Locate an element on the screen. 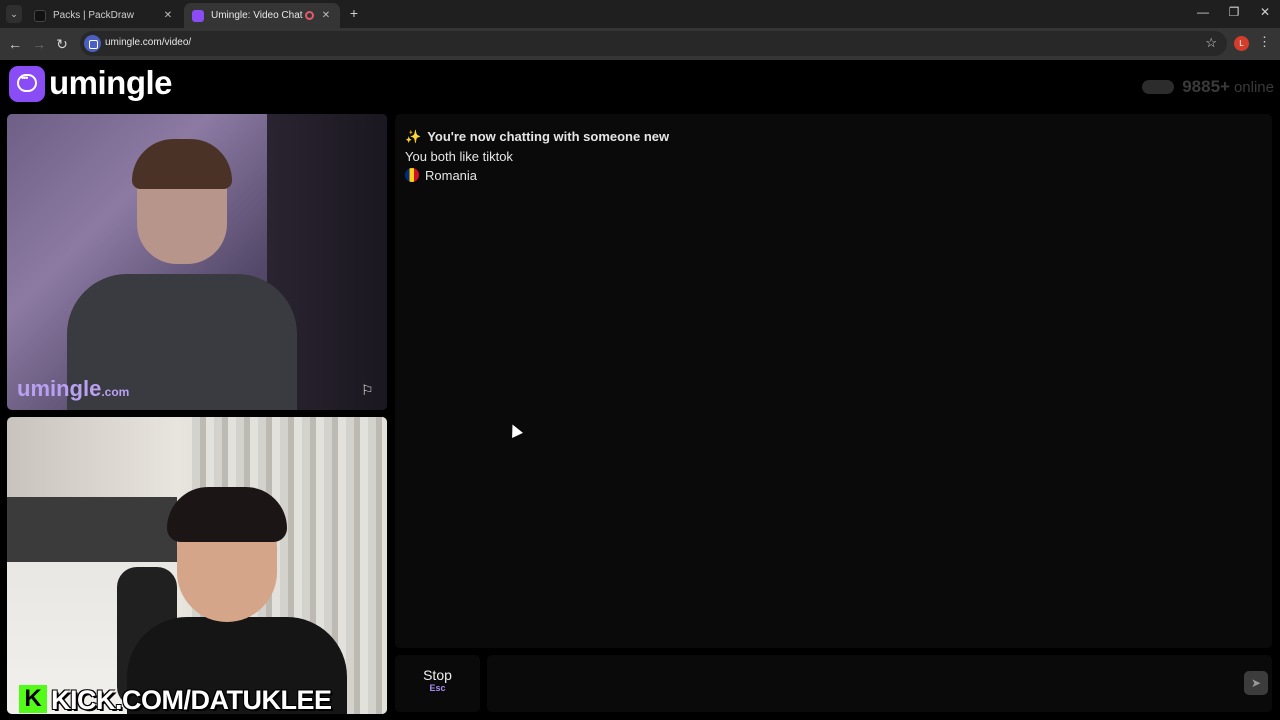 This screenshot has height=720, width=1280. chat-bubble-icon is located at coordinates (27, 82).